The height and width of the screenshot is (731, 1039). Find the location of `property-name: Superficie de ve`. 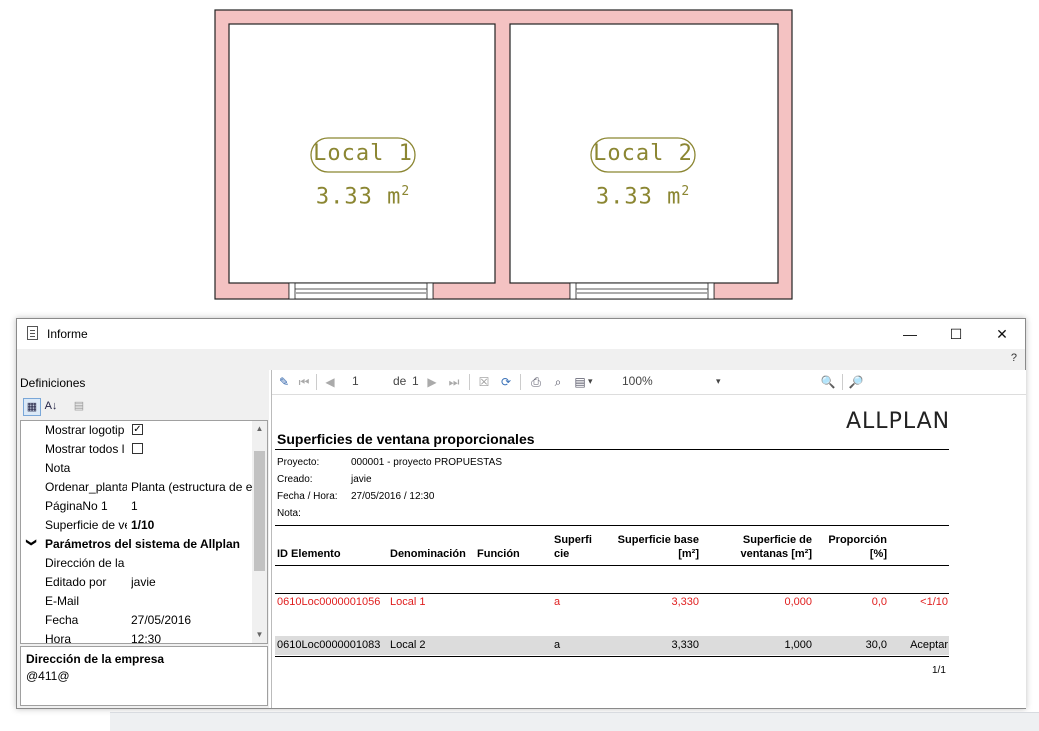

property-name: Superficie de ve is located at coordinates (86, 525).